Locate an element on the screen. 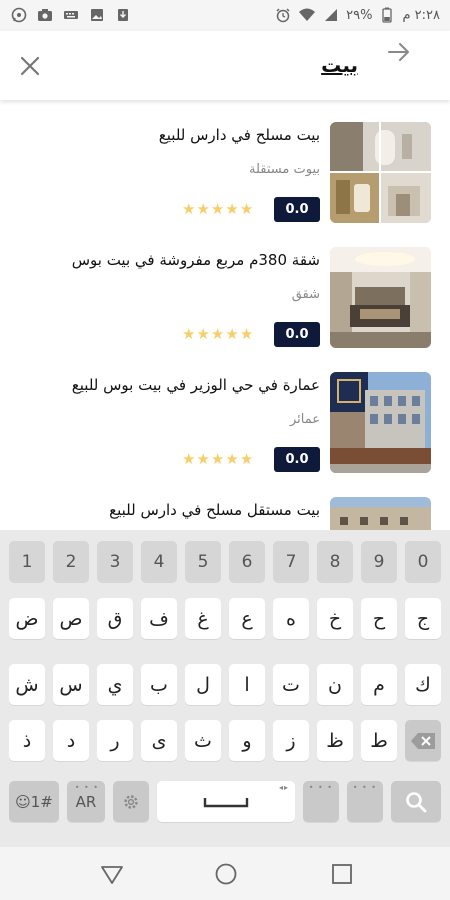  key-letter: ن is located at coordinates (335, 684).